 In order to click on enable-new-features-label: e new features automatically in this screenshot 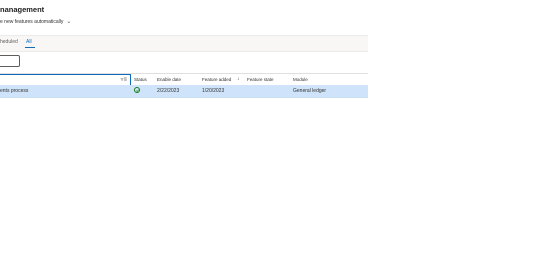, I will do `click(32, 22)`.